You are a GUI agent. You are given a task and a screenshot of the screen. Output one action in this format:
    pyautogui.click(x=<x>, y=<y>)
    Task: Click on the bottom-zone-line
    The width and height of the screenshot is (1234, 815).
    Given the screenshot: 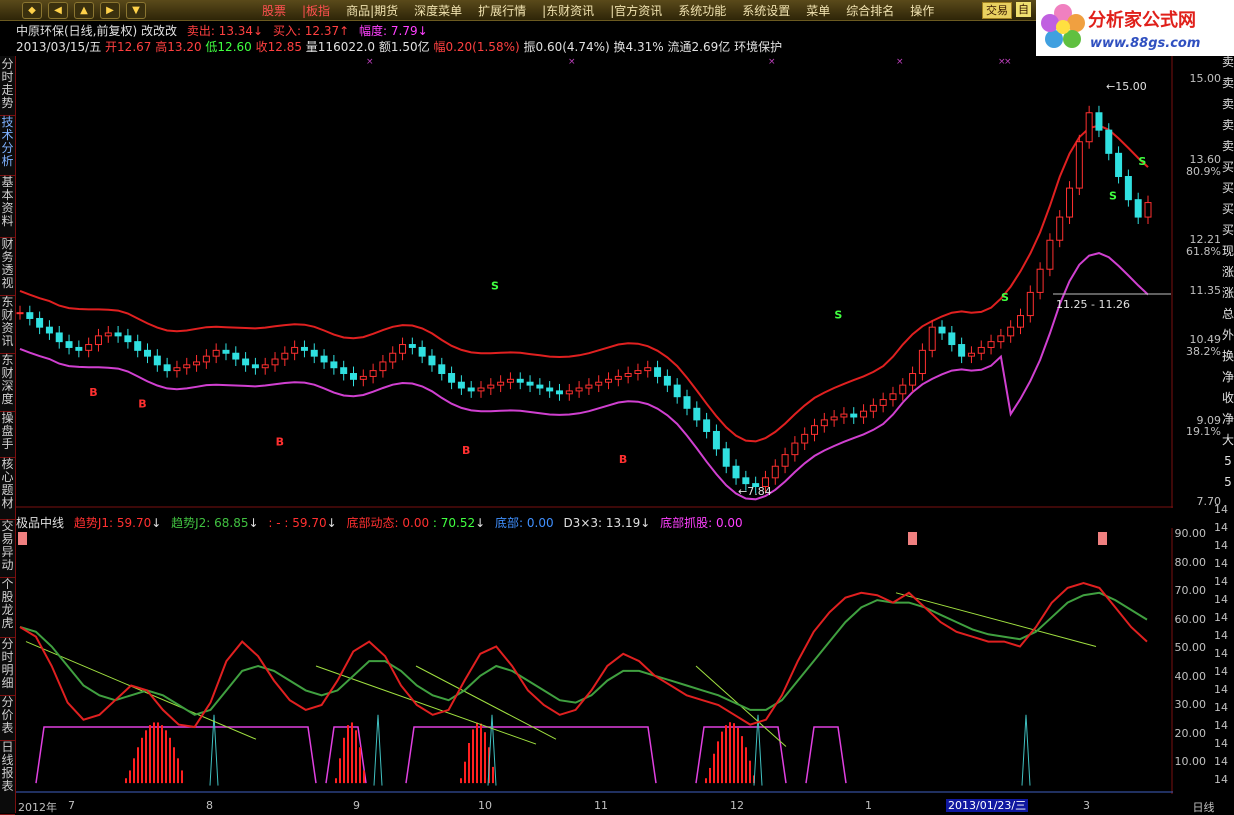 What is the action you would take?
    pyautogui.click(x=176, y=755)
    